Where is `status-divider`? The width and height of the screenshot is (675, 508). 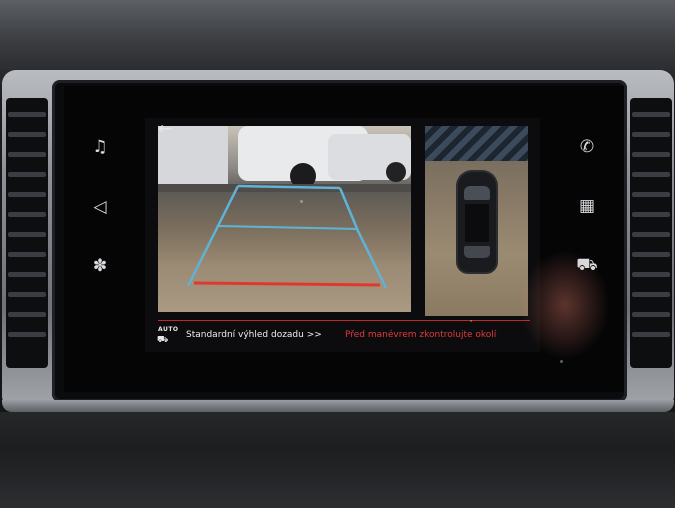
status-divider is located at coordinates (344, 320).